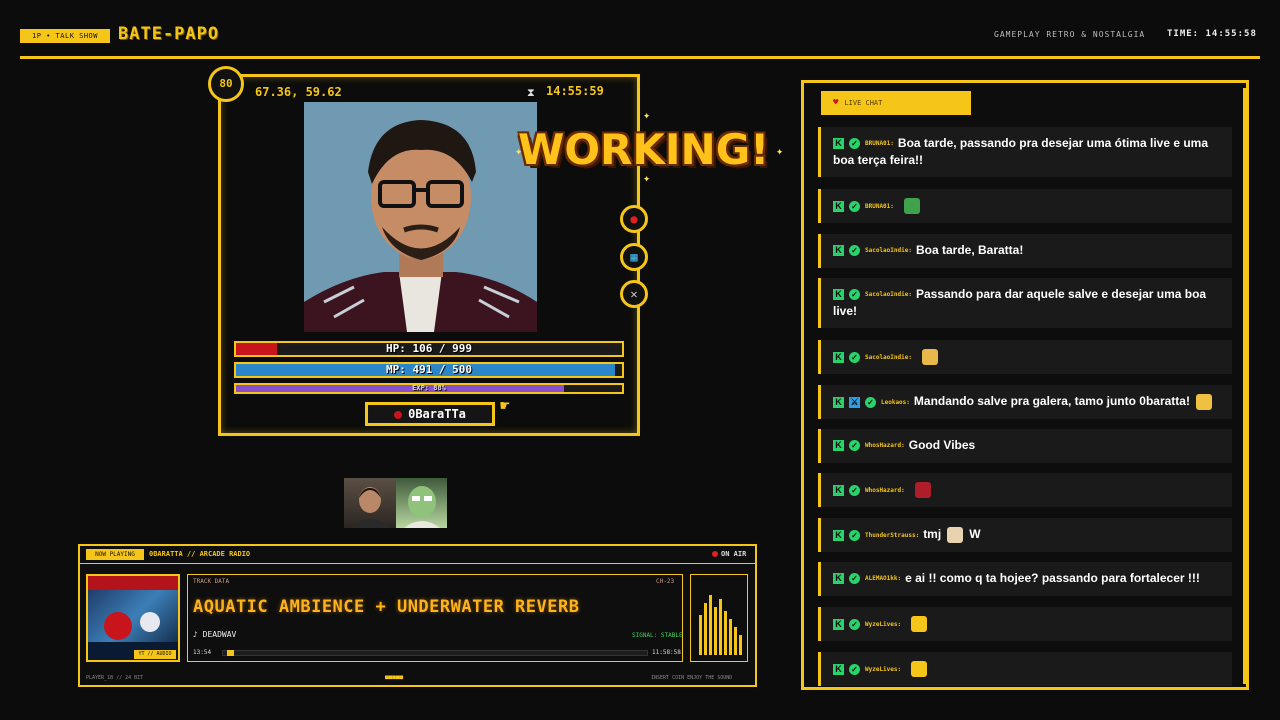 The image size is (1280, 720). I want to click on chat-message: K ✓ ThunderStrauss: tmj W, so click(1025, 535).